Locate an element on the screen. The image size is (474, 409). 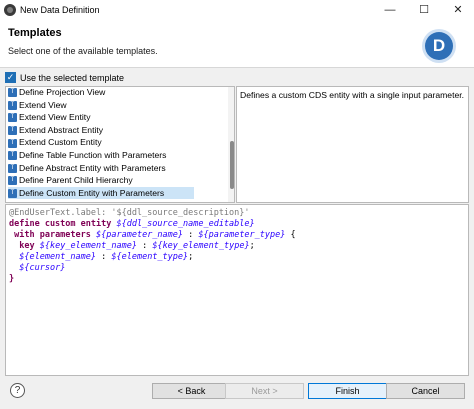
code-keyword: key is located at coordinates (29, 246).